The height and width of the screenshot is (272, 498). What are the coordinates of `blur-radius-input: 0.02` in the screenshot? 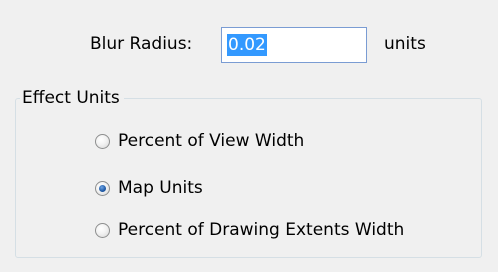 It's located at (294, 45).